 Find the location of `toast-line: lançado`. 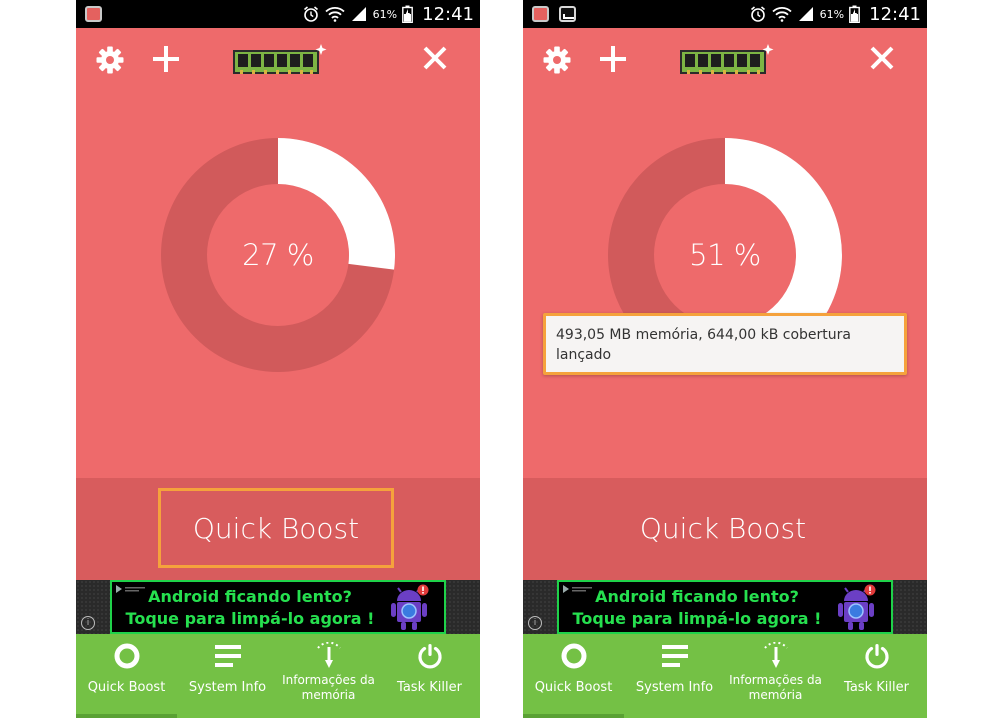

toast-line: lançado is located at coordinates (584, 355).